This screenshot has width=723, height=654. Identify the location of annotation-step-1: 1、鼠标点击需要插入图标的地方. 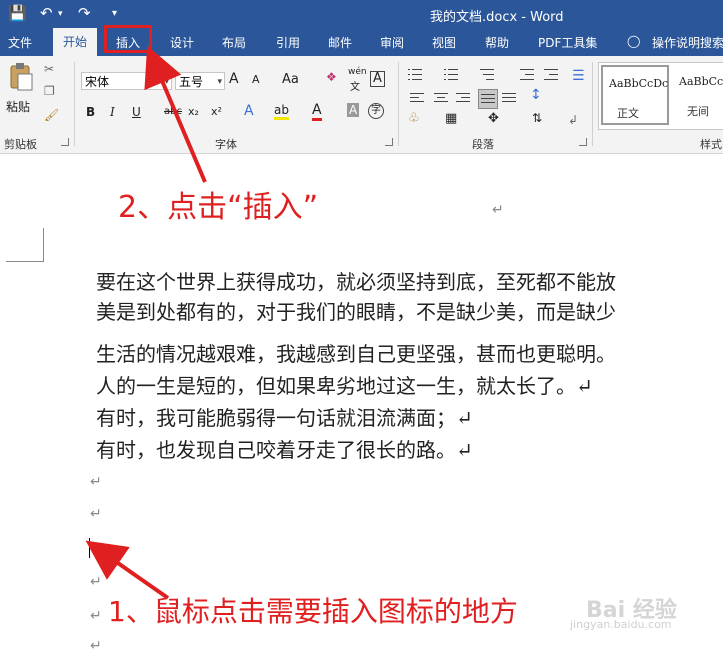
(313, 611).